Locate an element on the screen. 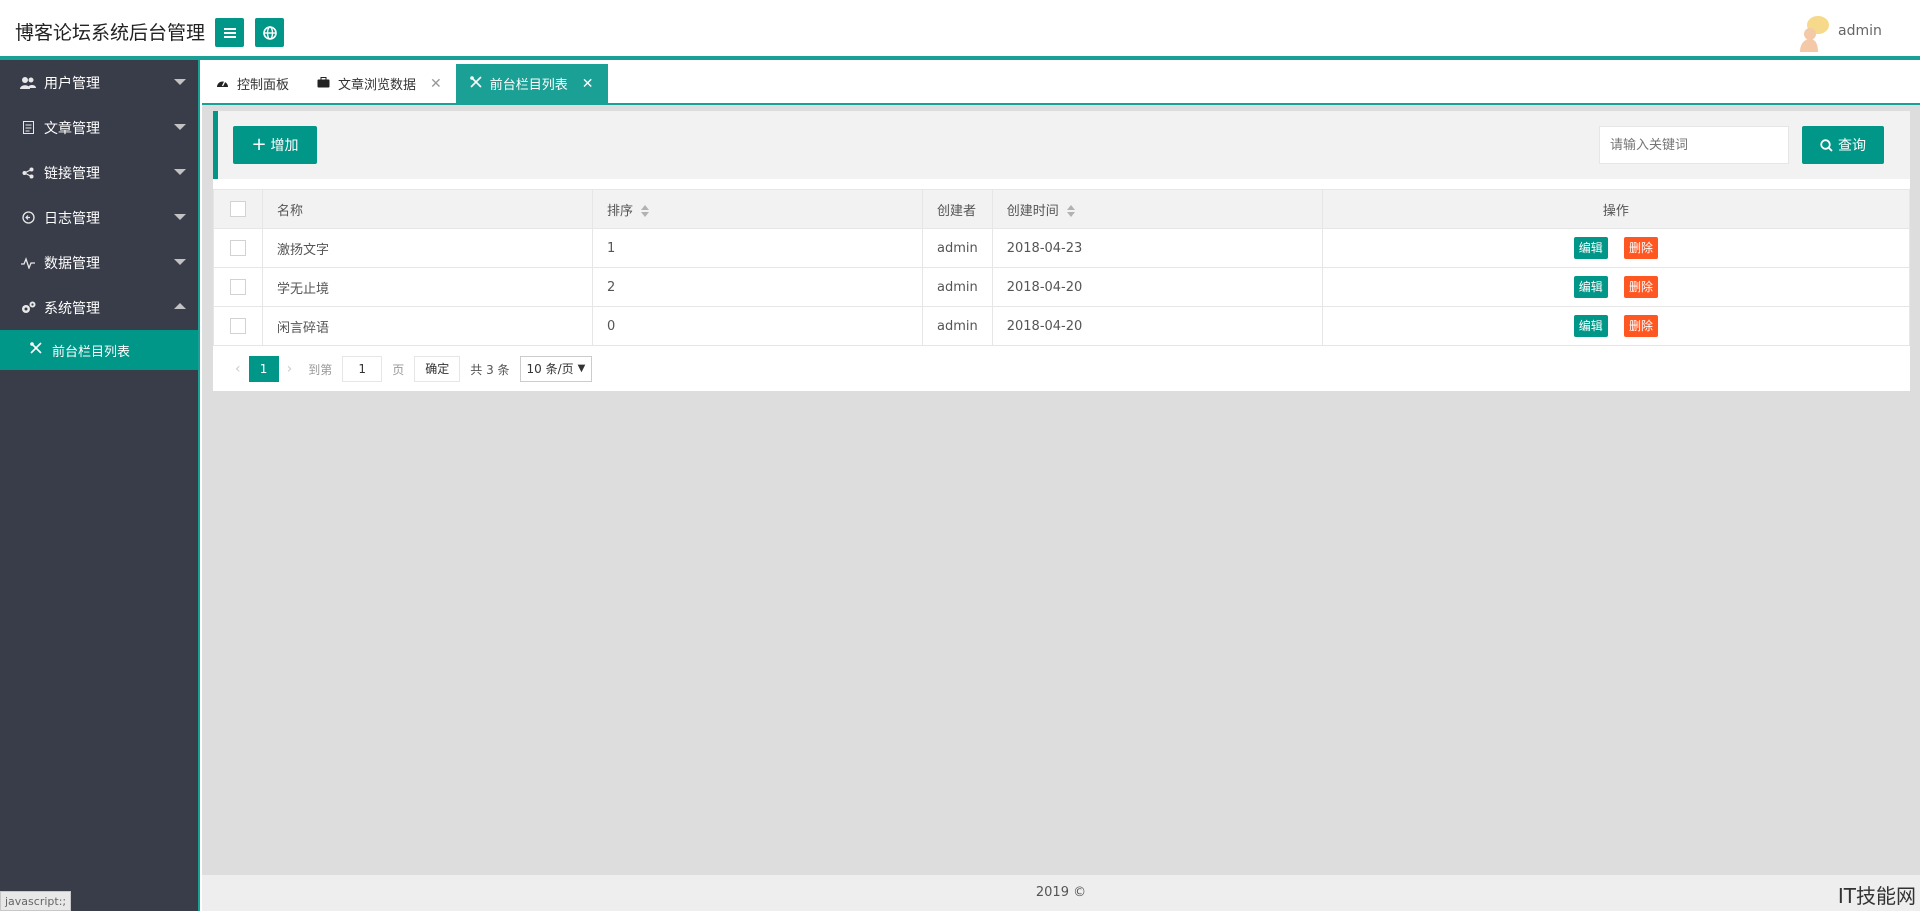 Image resolution: width=1920 pixels, height=911 pixels. sidebar-item-label: 链接管理 is located at coordinates (72, 173).